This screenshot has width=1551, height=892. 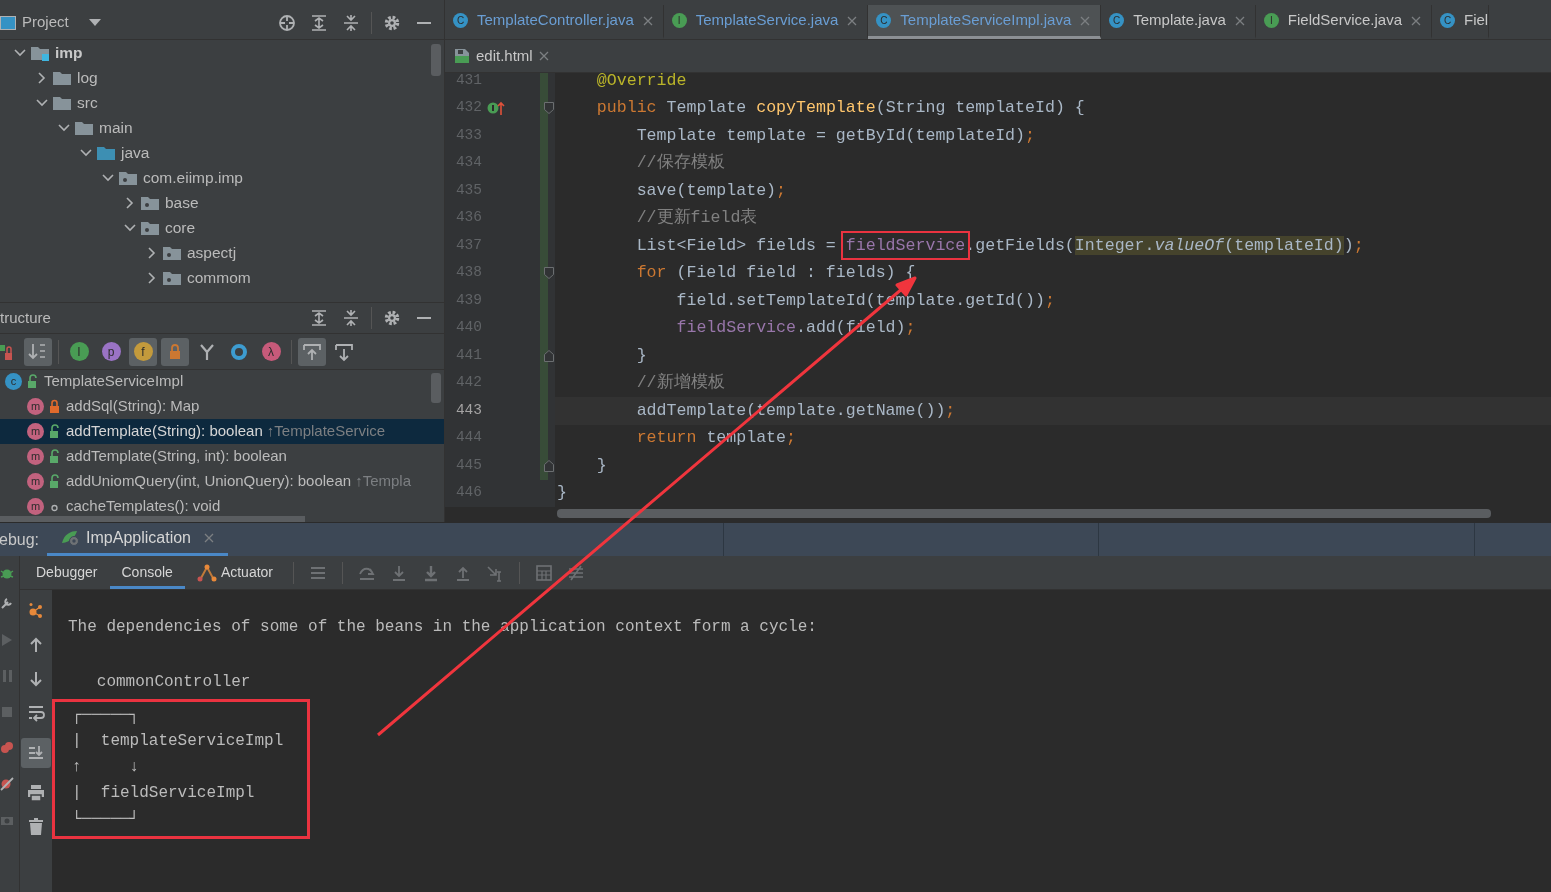 What do you see at coordinates (344, 351) in the screenshot?
I see `scroll-to-source-icon` at bounding box center [344, 351].